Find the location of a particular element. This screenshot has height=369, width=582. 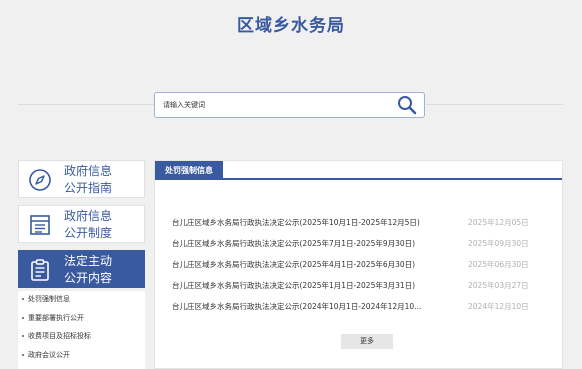

more-button: 更多 is located at coordinates (367, 341).